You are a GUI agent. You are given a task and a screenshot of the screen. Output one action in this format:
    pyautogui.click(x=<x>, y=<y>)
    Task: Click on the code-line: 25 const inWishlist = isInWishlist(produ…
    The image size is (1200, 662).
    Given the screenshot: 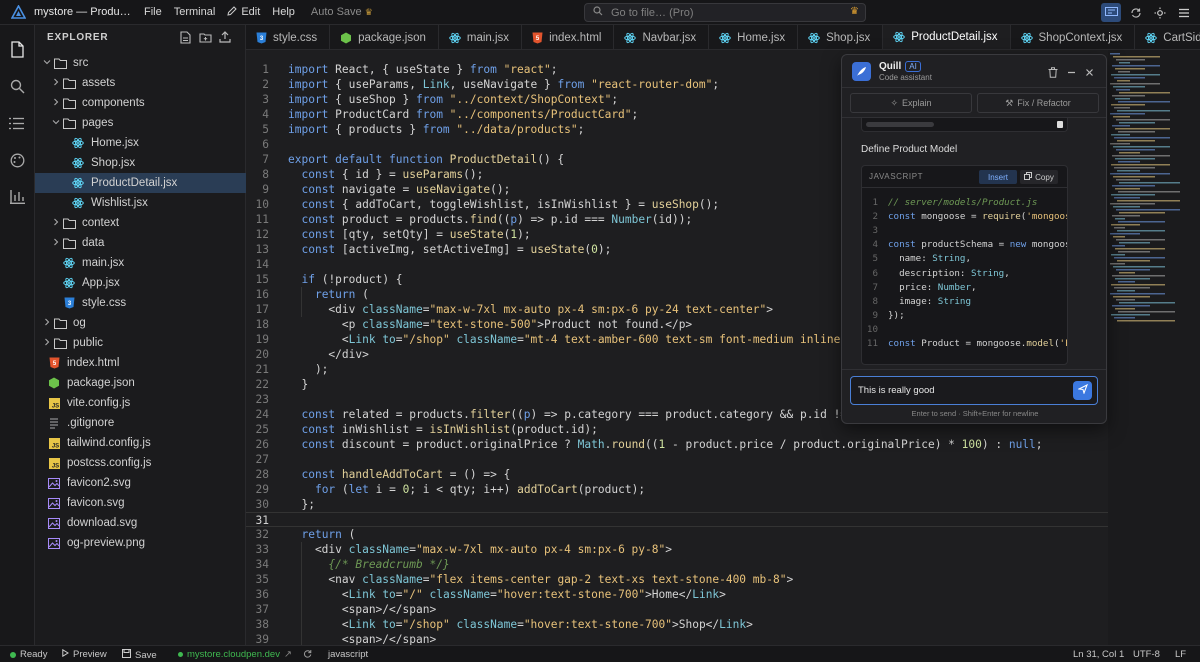 What is the action you would take?
    pyautogui.click(x=677, y=429)
    